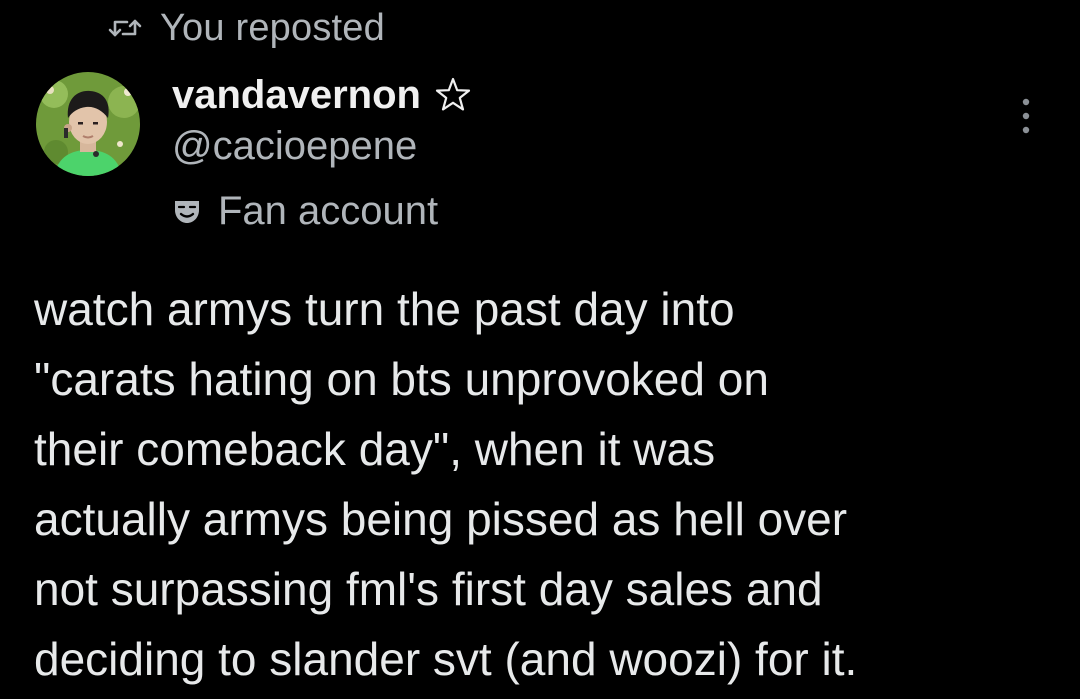 The height and width of the screenshot is (699, 1080). I want to click on author-name-row: vandavernon, so click(322, 95).